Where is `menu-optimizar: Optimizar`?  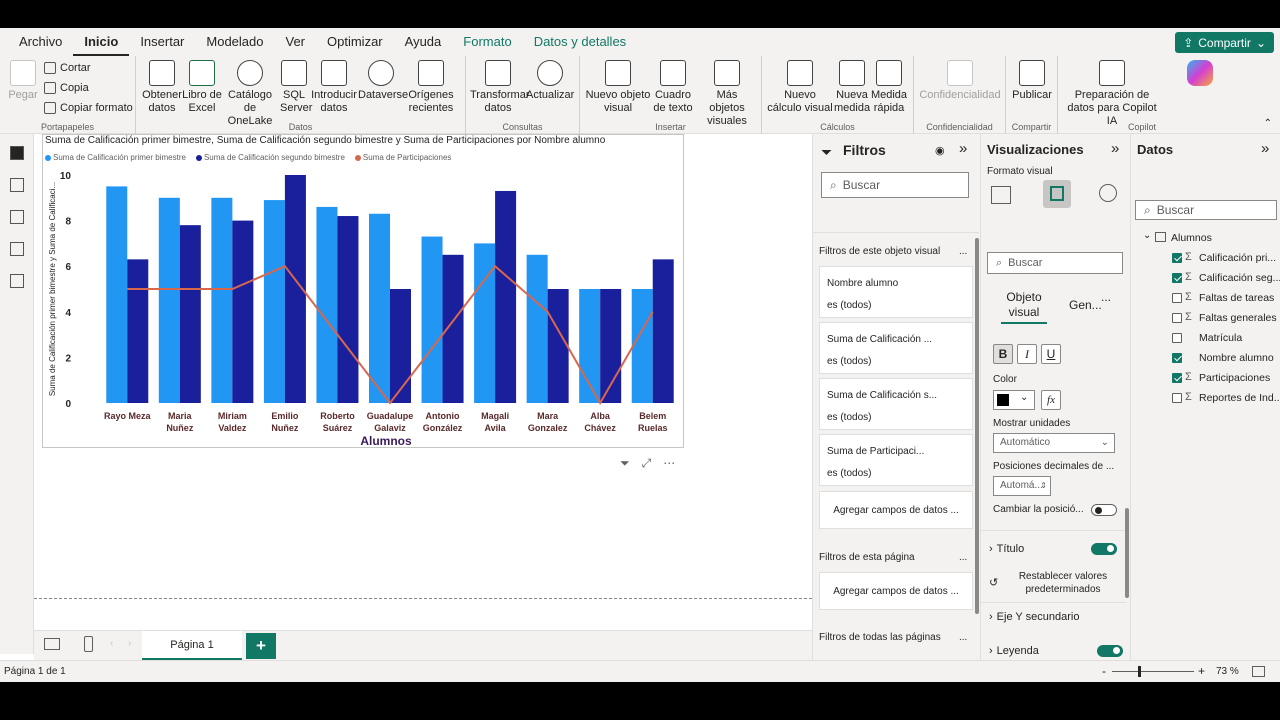 menu-optimizar: Optimizar is located at coordinates (355, 42).